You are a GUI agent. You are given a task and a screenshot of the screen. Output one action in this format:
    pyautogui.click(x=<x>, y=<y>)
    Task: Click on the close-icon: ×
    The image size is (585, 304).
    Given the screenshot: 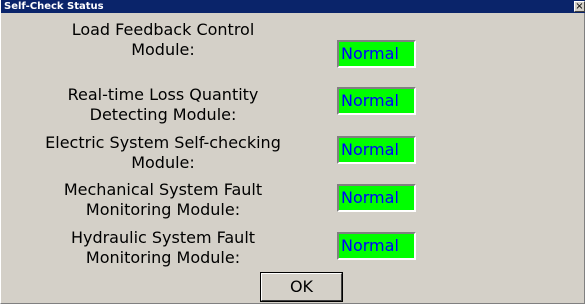 What is the action you would take?
    pyautogui.click(x=579, y=6)
    